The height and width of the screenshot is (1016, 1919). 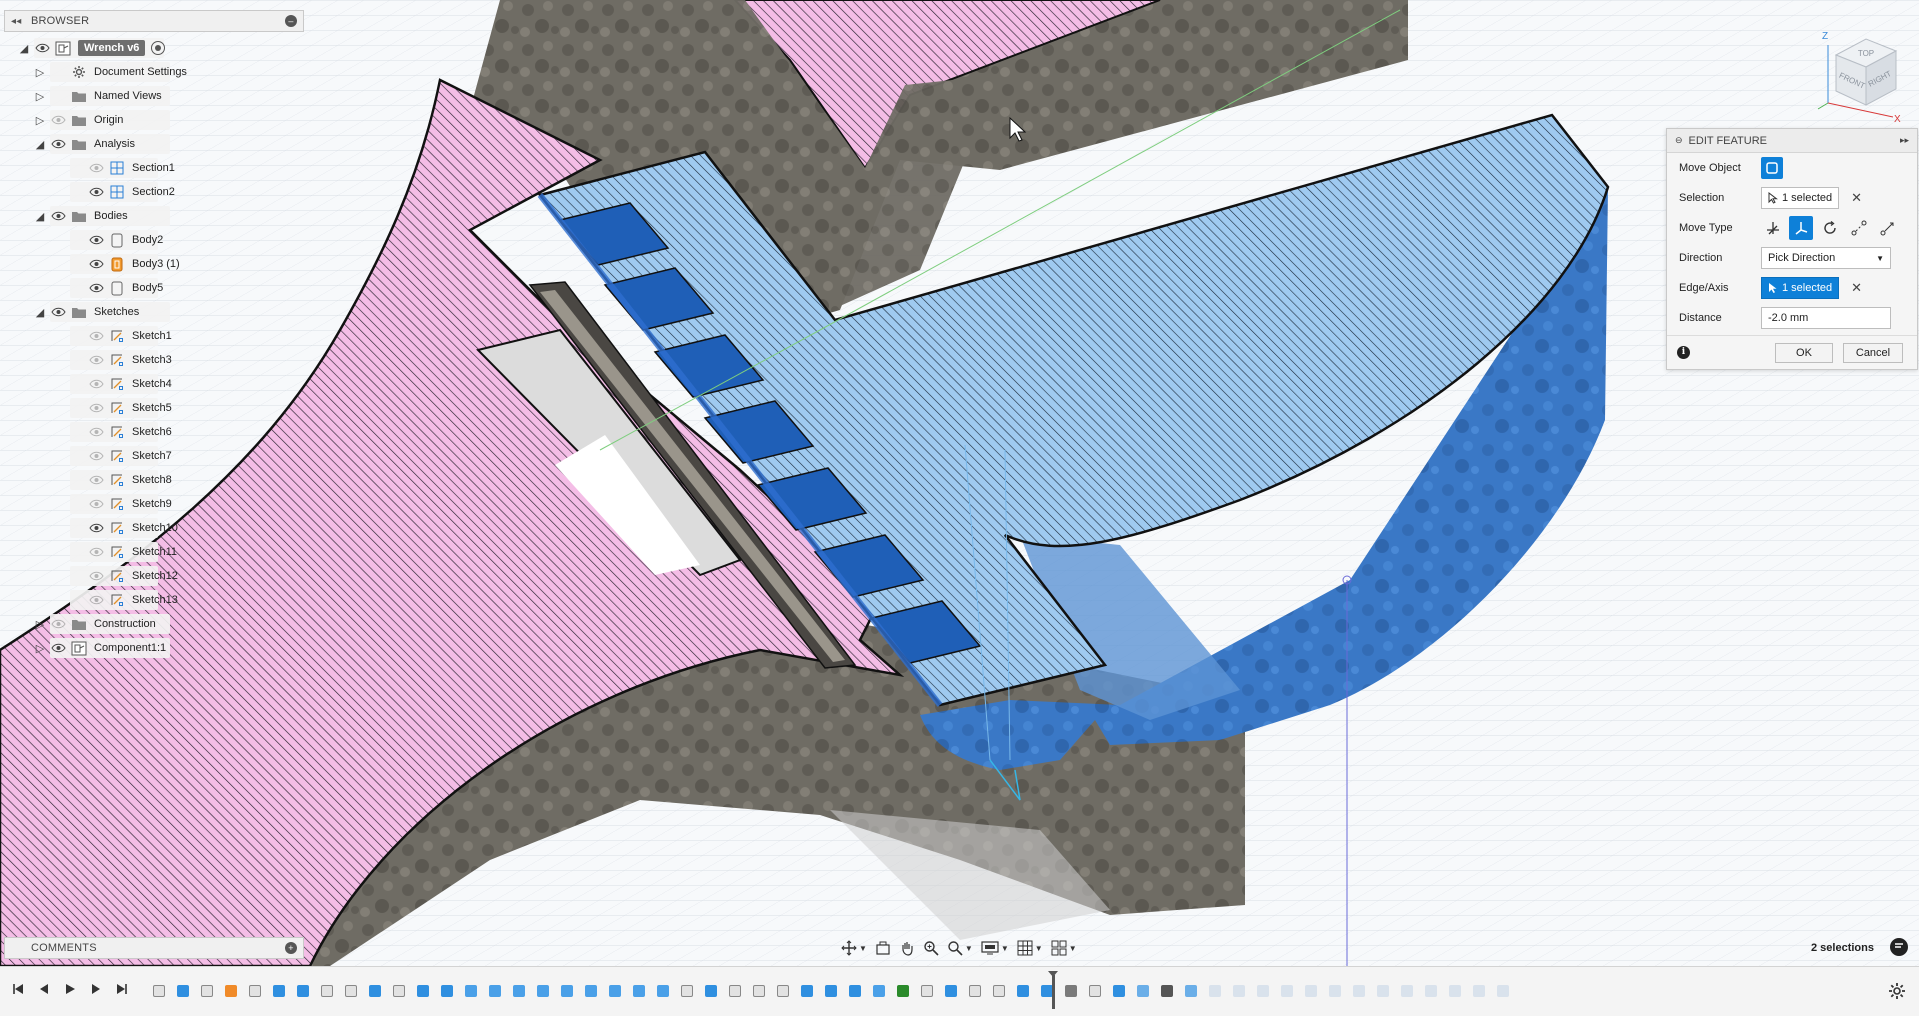 I want to click on browser-node-sketch1: Sketch1, so click(x=154, y=336).